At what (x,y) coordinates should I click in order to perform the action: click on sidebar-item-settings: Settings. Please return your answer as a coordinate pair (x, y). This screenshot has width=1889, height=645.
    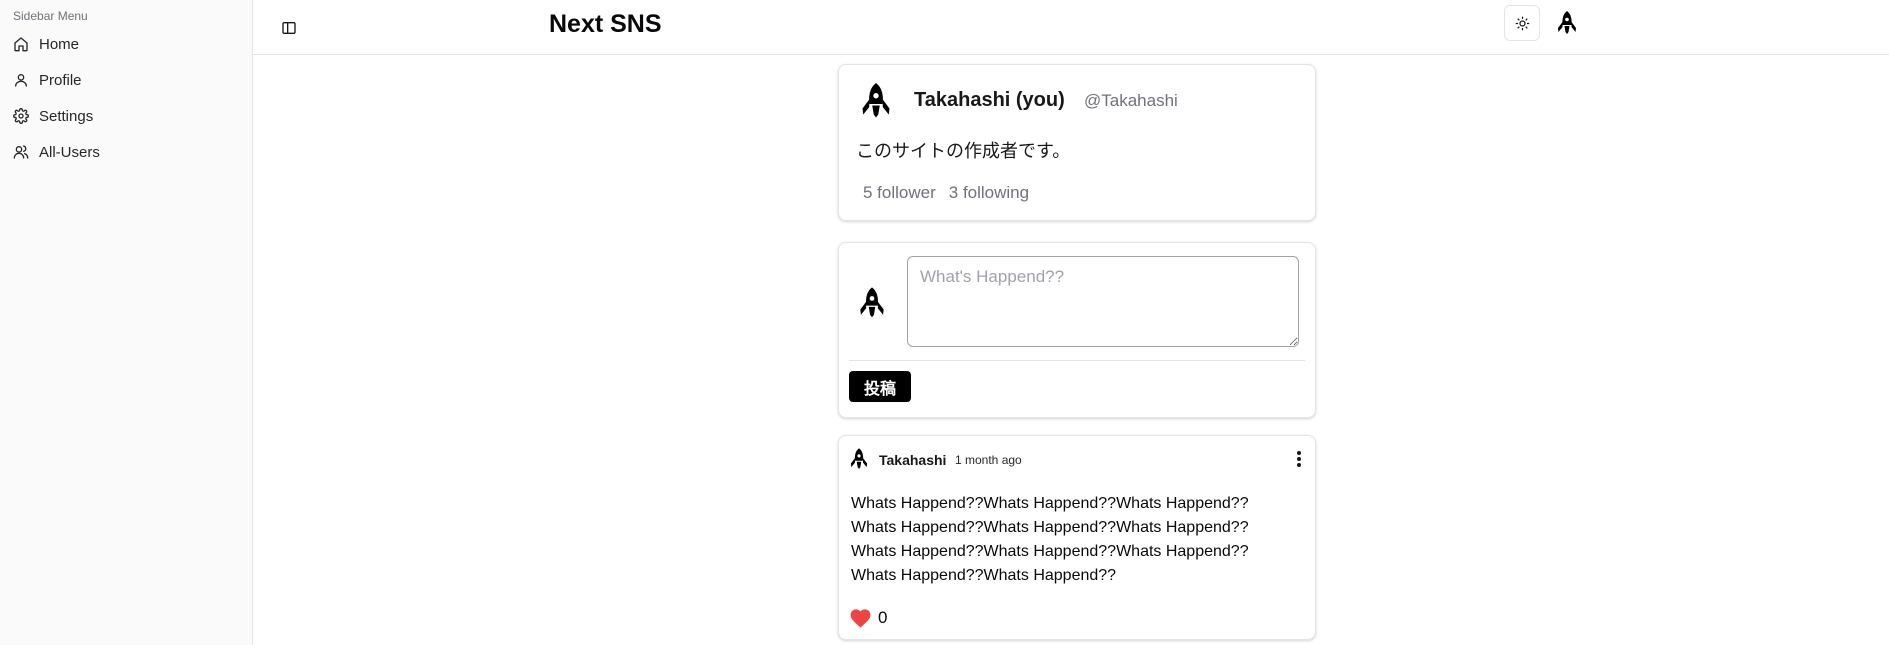
    Looking at the image, I should click on (126, 116).